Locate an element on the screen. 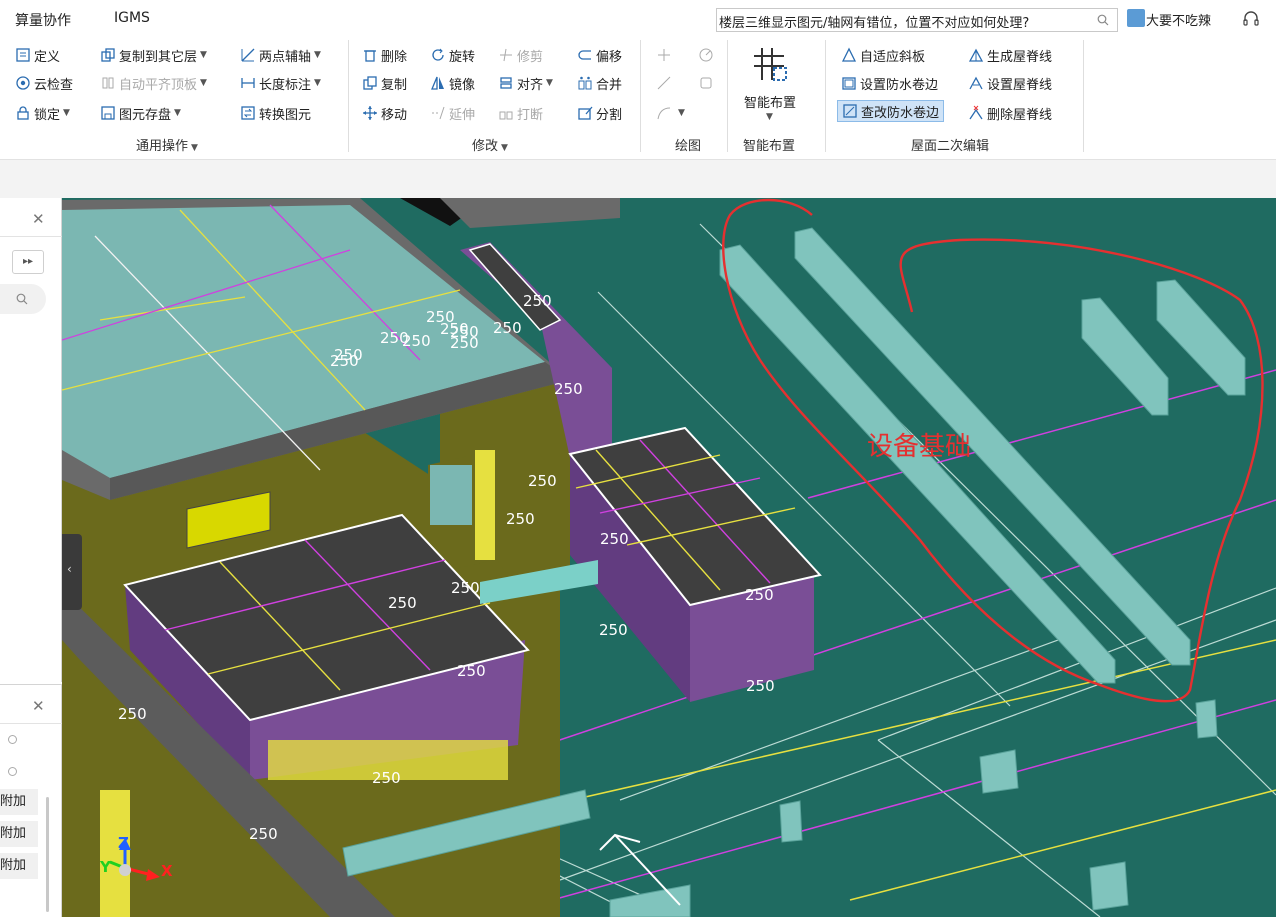 This screenshot has height=917, width=1276. set-ridge-button: 设置屋脊线 is located at coordinates (1010, 83).